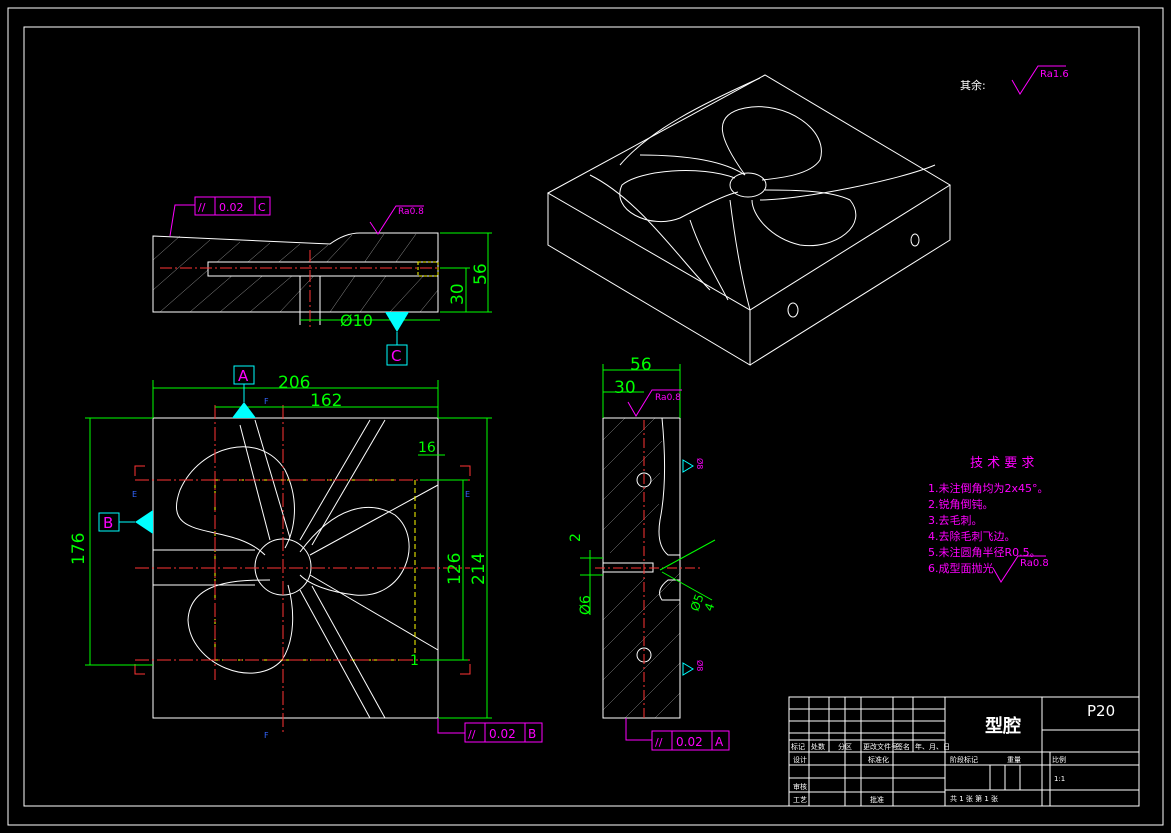 The height and width of the screenshot is (833, 1171). Describe the element at coordinates (845, 746) in the screenshot. I see `hdr-zone: 分区` at that location.